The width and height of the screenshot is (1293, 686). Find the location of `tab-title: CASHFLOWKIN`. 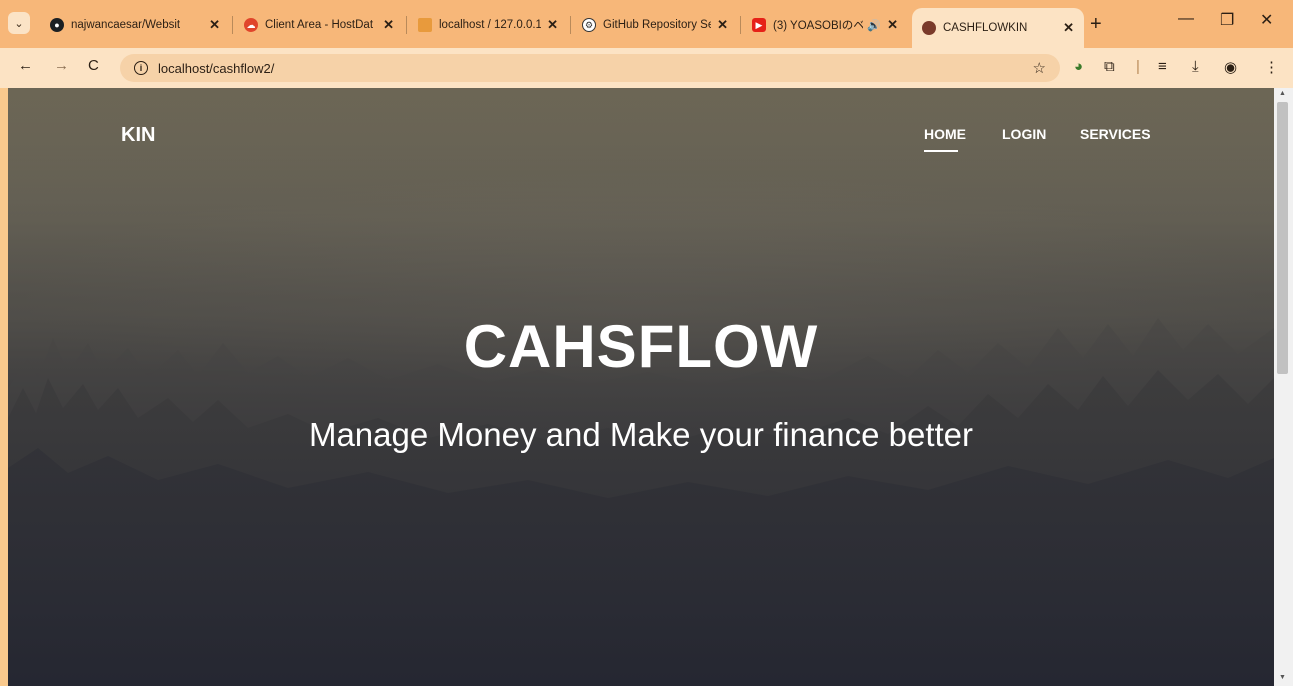

tab-title: CASHFLOWKIN is located at coordinates (985, 28).